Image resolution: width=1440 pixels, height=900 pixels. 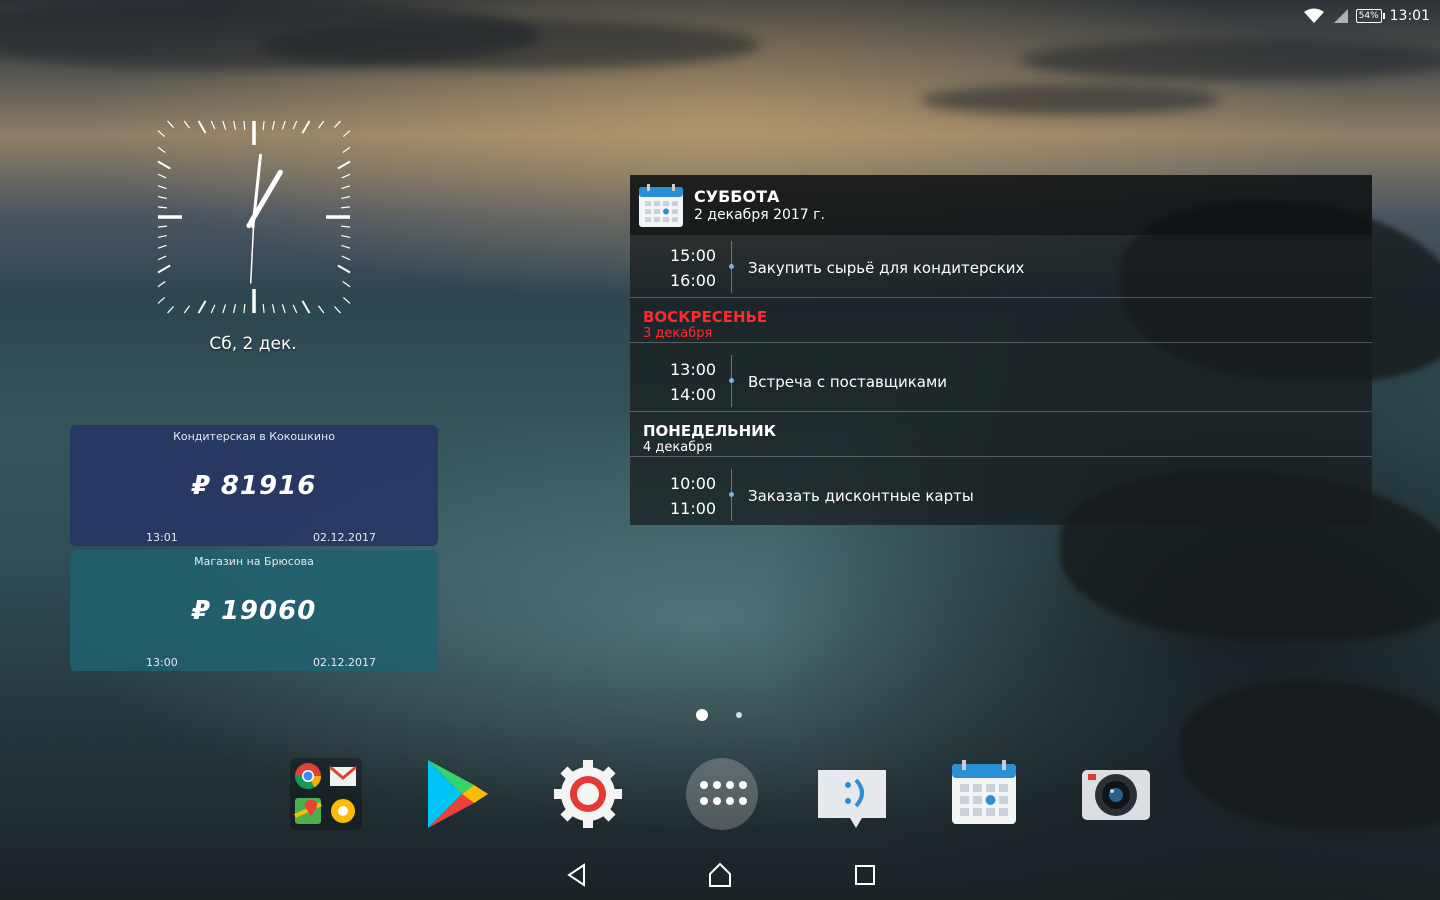 What do you see at coordinates (737, 196) in the screenshot?
I see `header-day-name: СУББОТА` at bounding box center [737, 196].